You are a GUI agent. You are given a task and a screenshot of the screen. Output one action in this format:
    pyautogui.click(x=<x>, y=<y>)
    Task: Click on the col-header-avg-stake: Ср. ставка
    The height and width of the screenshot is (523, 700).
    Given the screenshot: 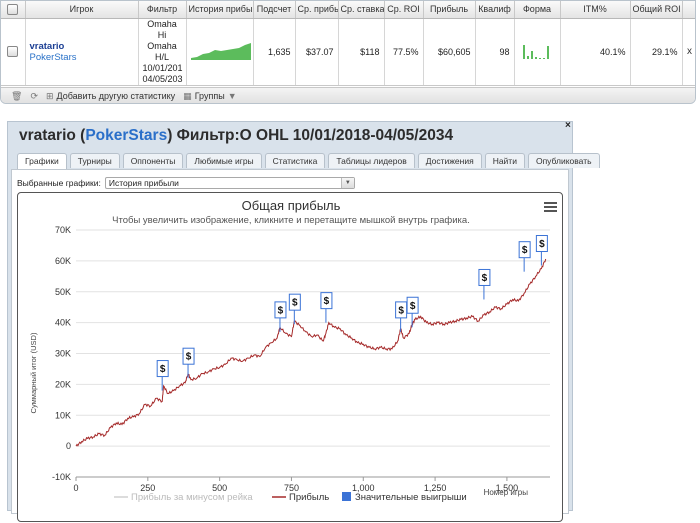 What is the action you would take?
    pyautogui.click(x=361, y=10)
    